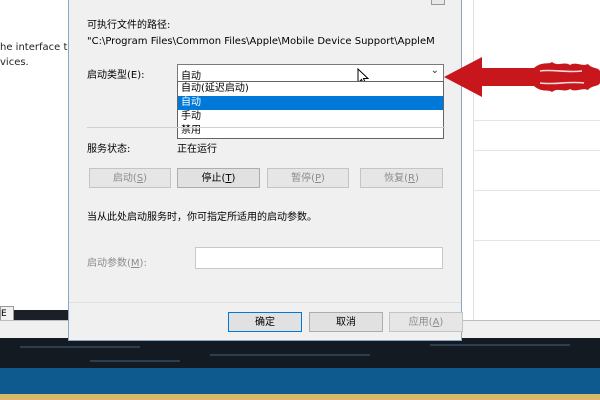  Describe the element at coordinates (323, 178) in the screenshot. I see `pause-paren: )` at that location.